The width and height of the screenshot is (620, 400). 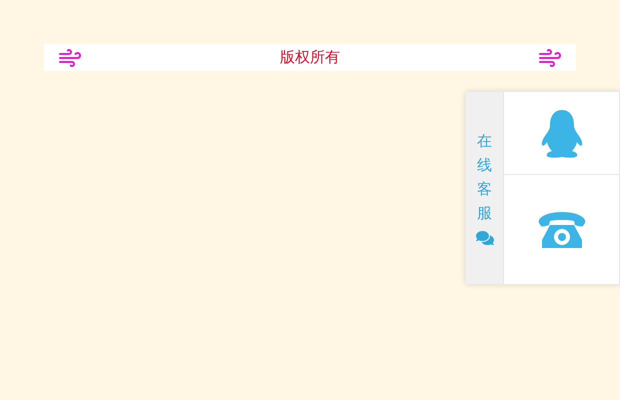 I want to click on service-tab-label: 在线客服, so click(x=484, y=177).